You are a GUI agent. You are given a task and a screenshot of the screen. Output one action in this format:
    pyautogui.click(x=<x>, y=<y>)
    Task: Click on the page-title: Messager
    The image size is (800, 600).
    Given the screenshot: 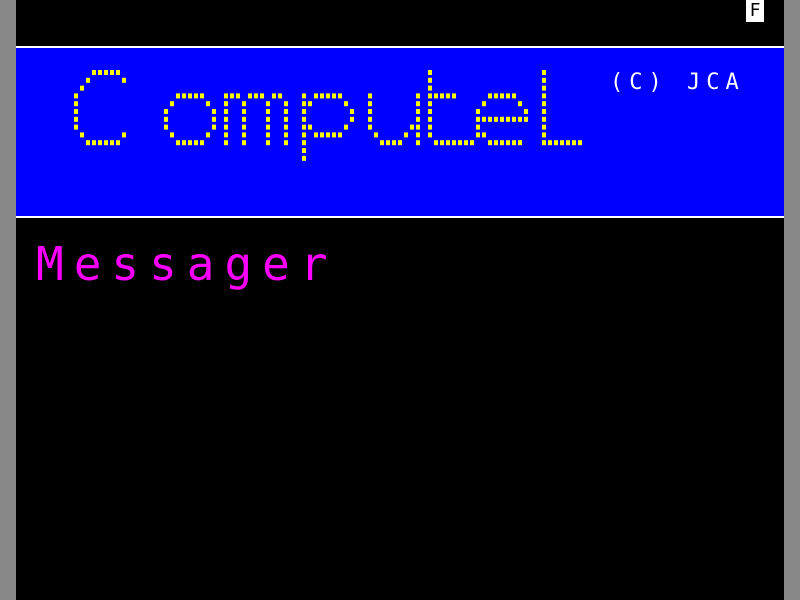 What is the action you would take?
    pyautogui.click(x=187, y=264)
    